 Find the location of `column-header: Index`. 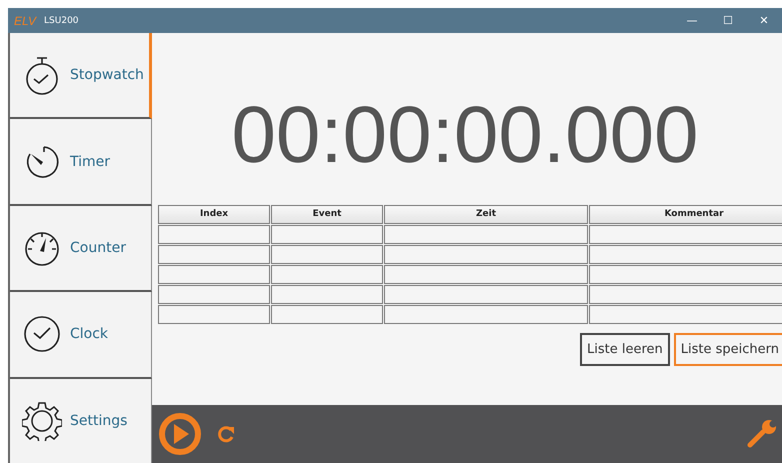

column-header: Index is located at coordinates (214, 214).